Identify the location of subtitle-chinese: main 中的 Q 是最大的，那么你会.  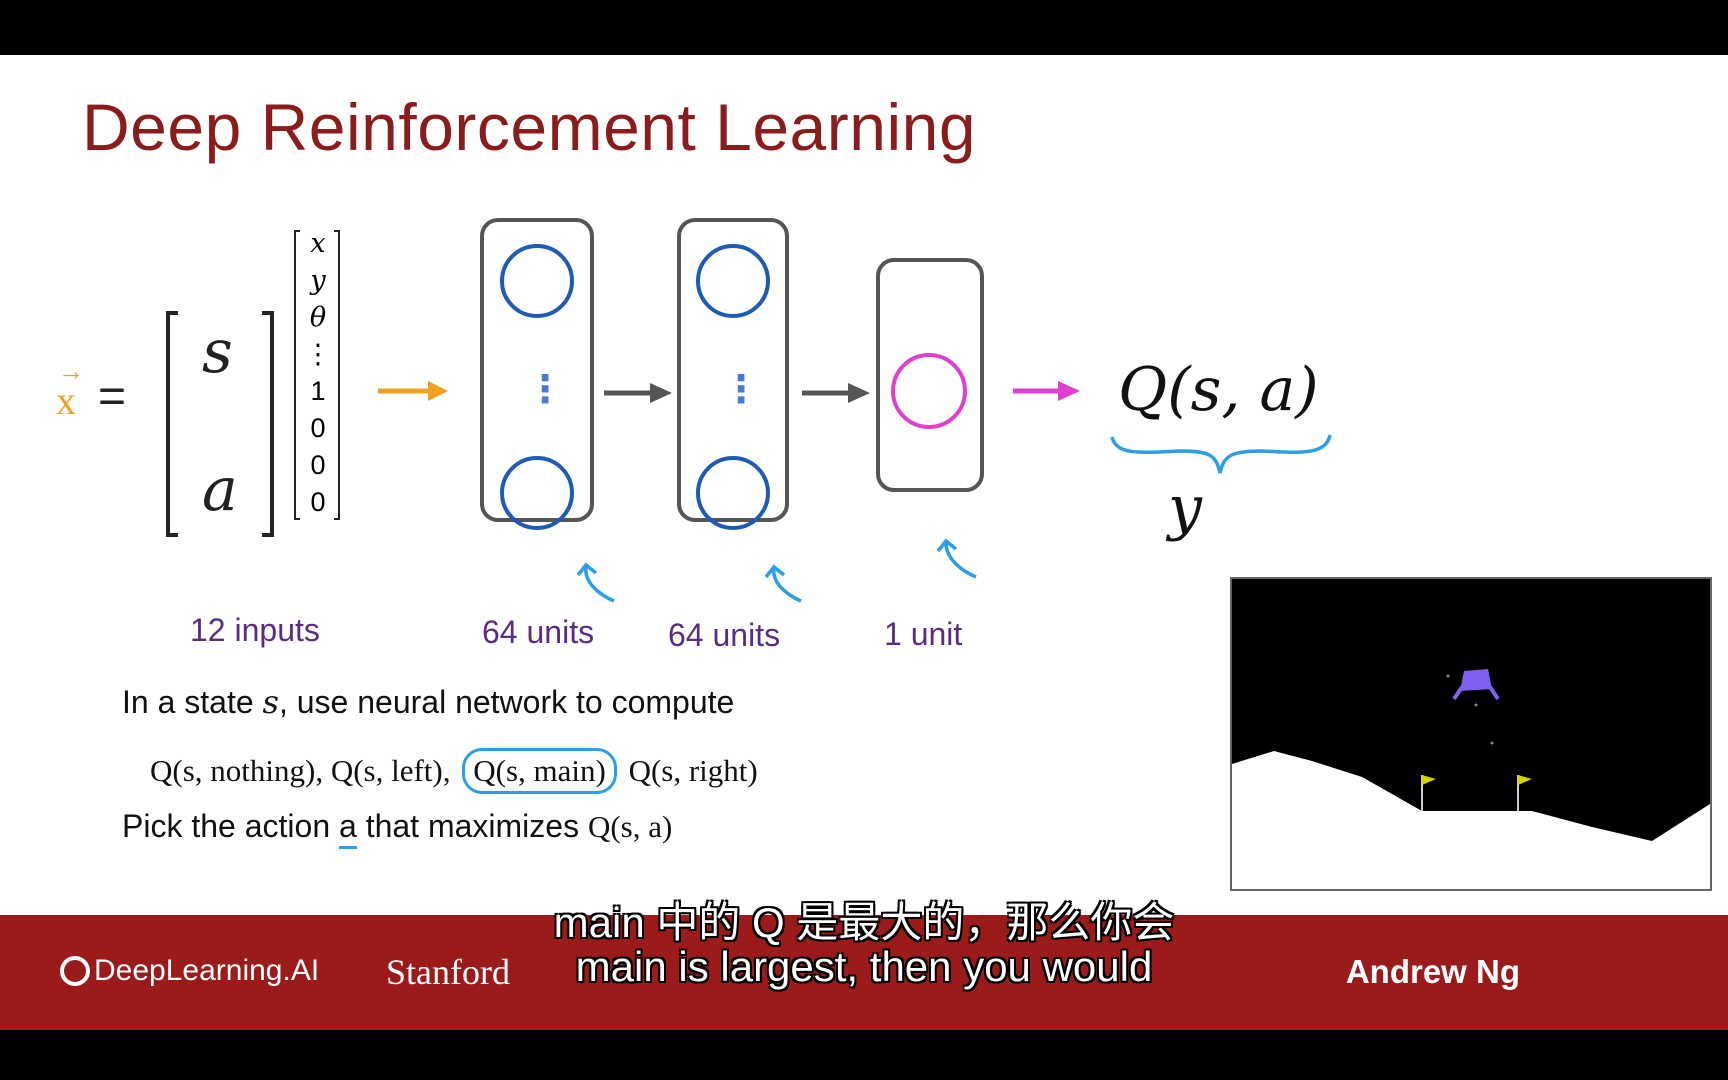
(864, 922).